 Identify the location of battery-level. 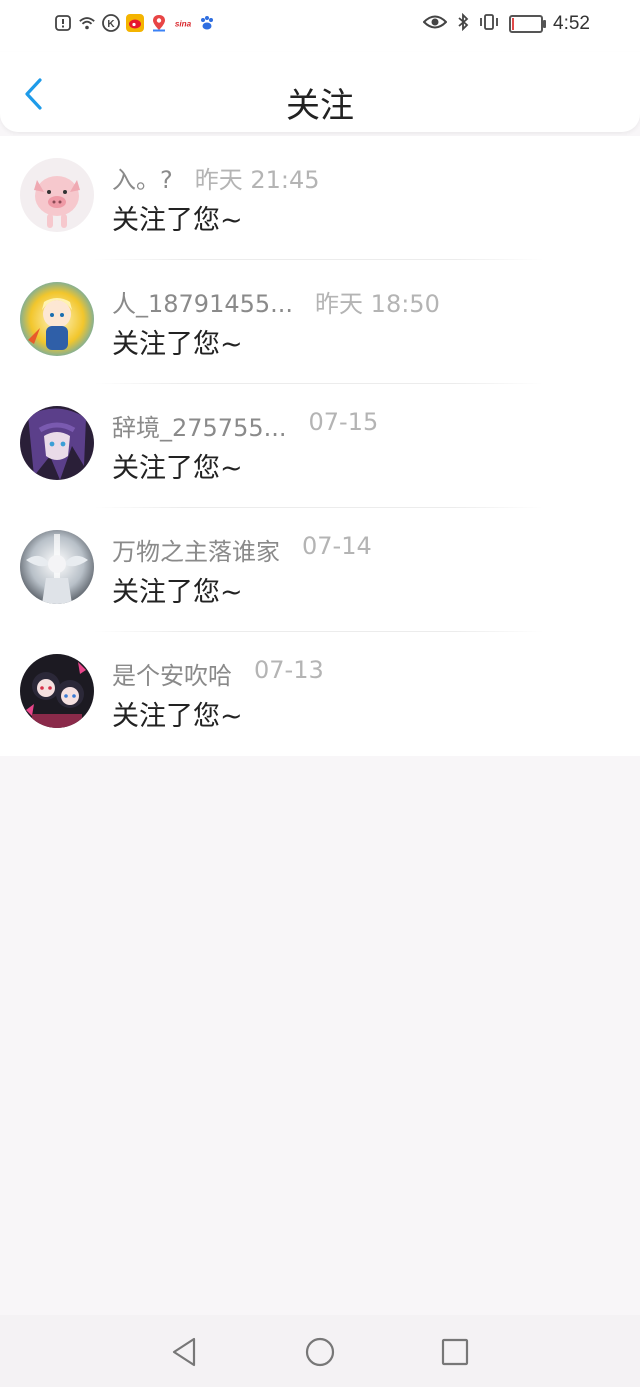
(513, 24).